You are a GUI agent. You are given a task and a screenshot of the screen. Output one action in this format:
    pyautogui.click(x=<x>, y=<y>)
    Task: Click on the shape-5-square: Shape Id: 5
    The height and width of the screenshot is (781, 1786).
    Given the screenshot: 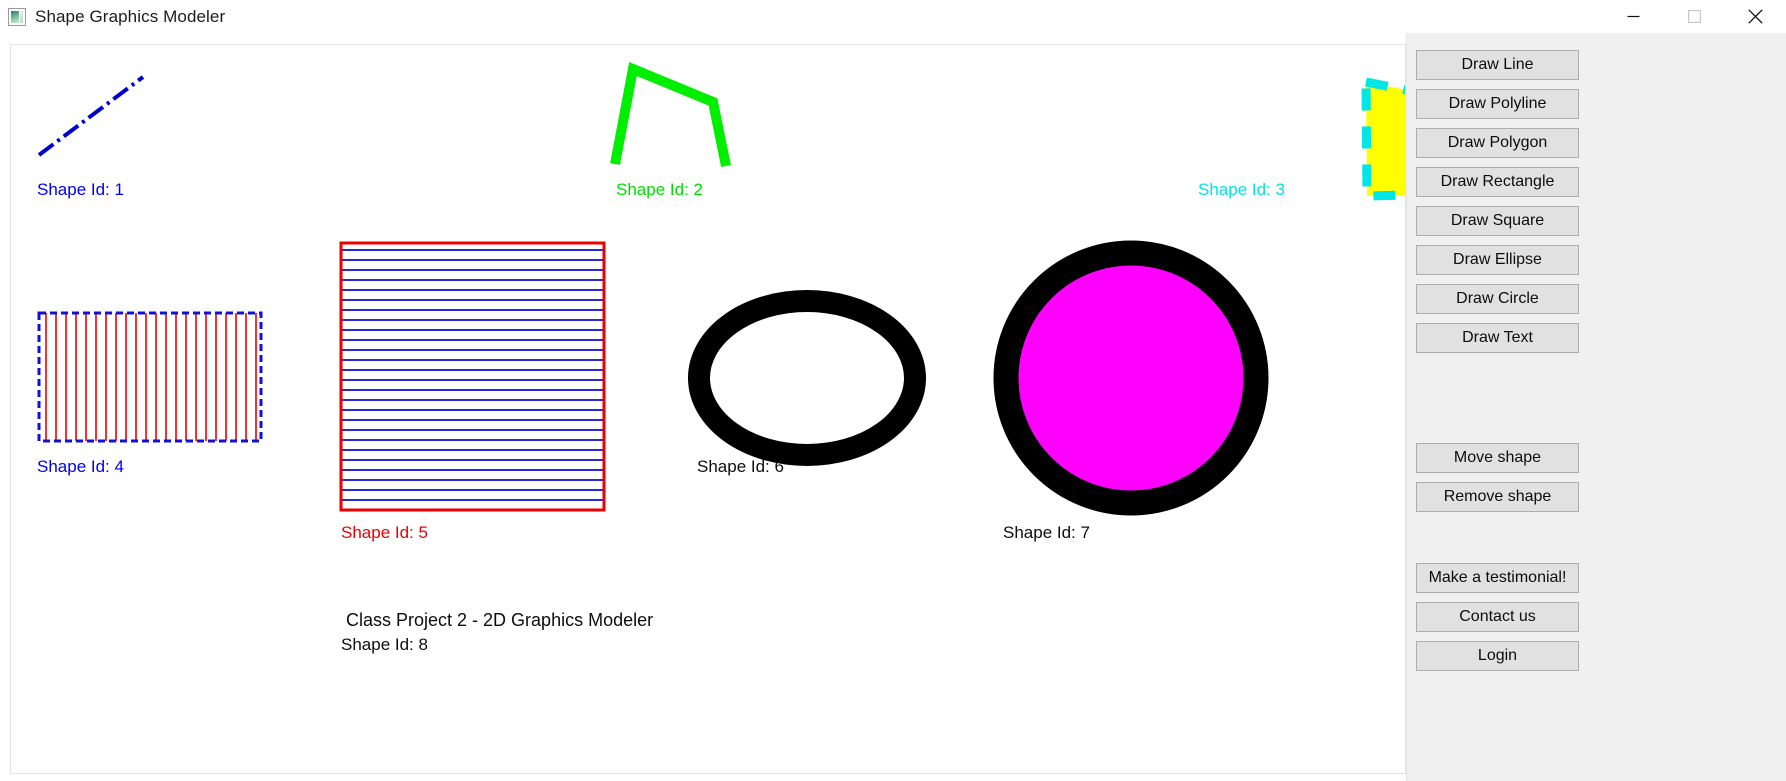 What is the action you would take?
    pyautogui.click(x=472, y=391)
    